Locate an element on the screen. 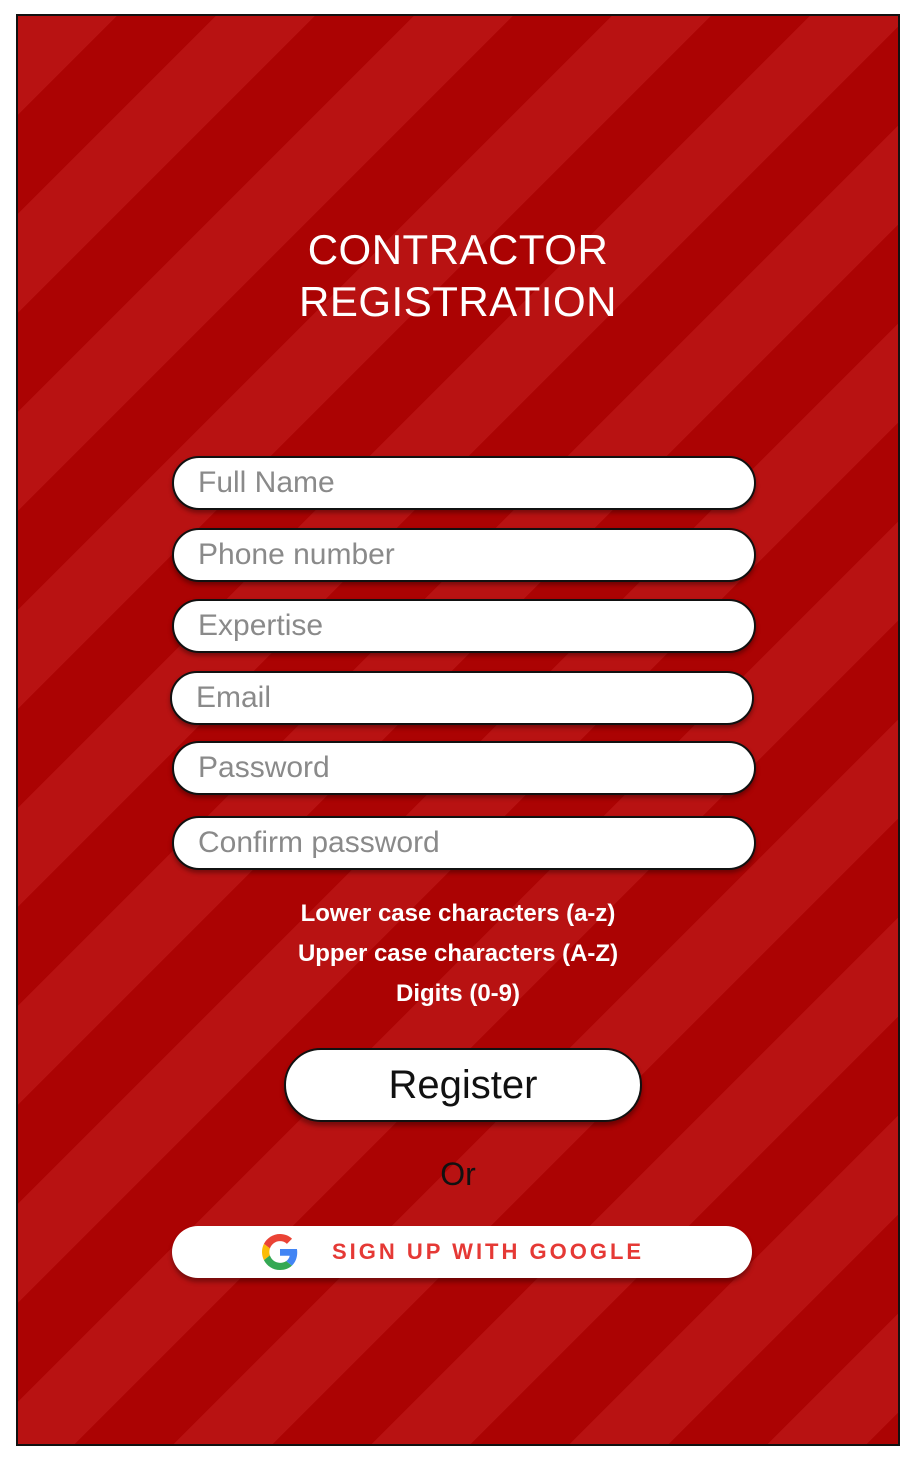  confirm-password-input is located at coordinates (464, 843).